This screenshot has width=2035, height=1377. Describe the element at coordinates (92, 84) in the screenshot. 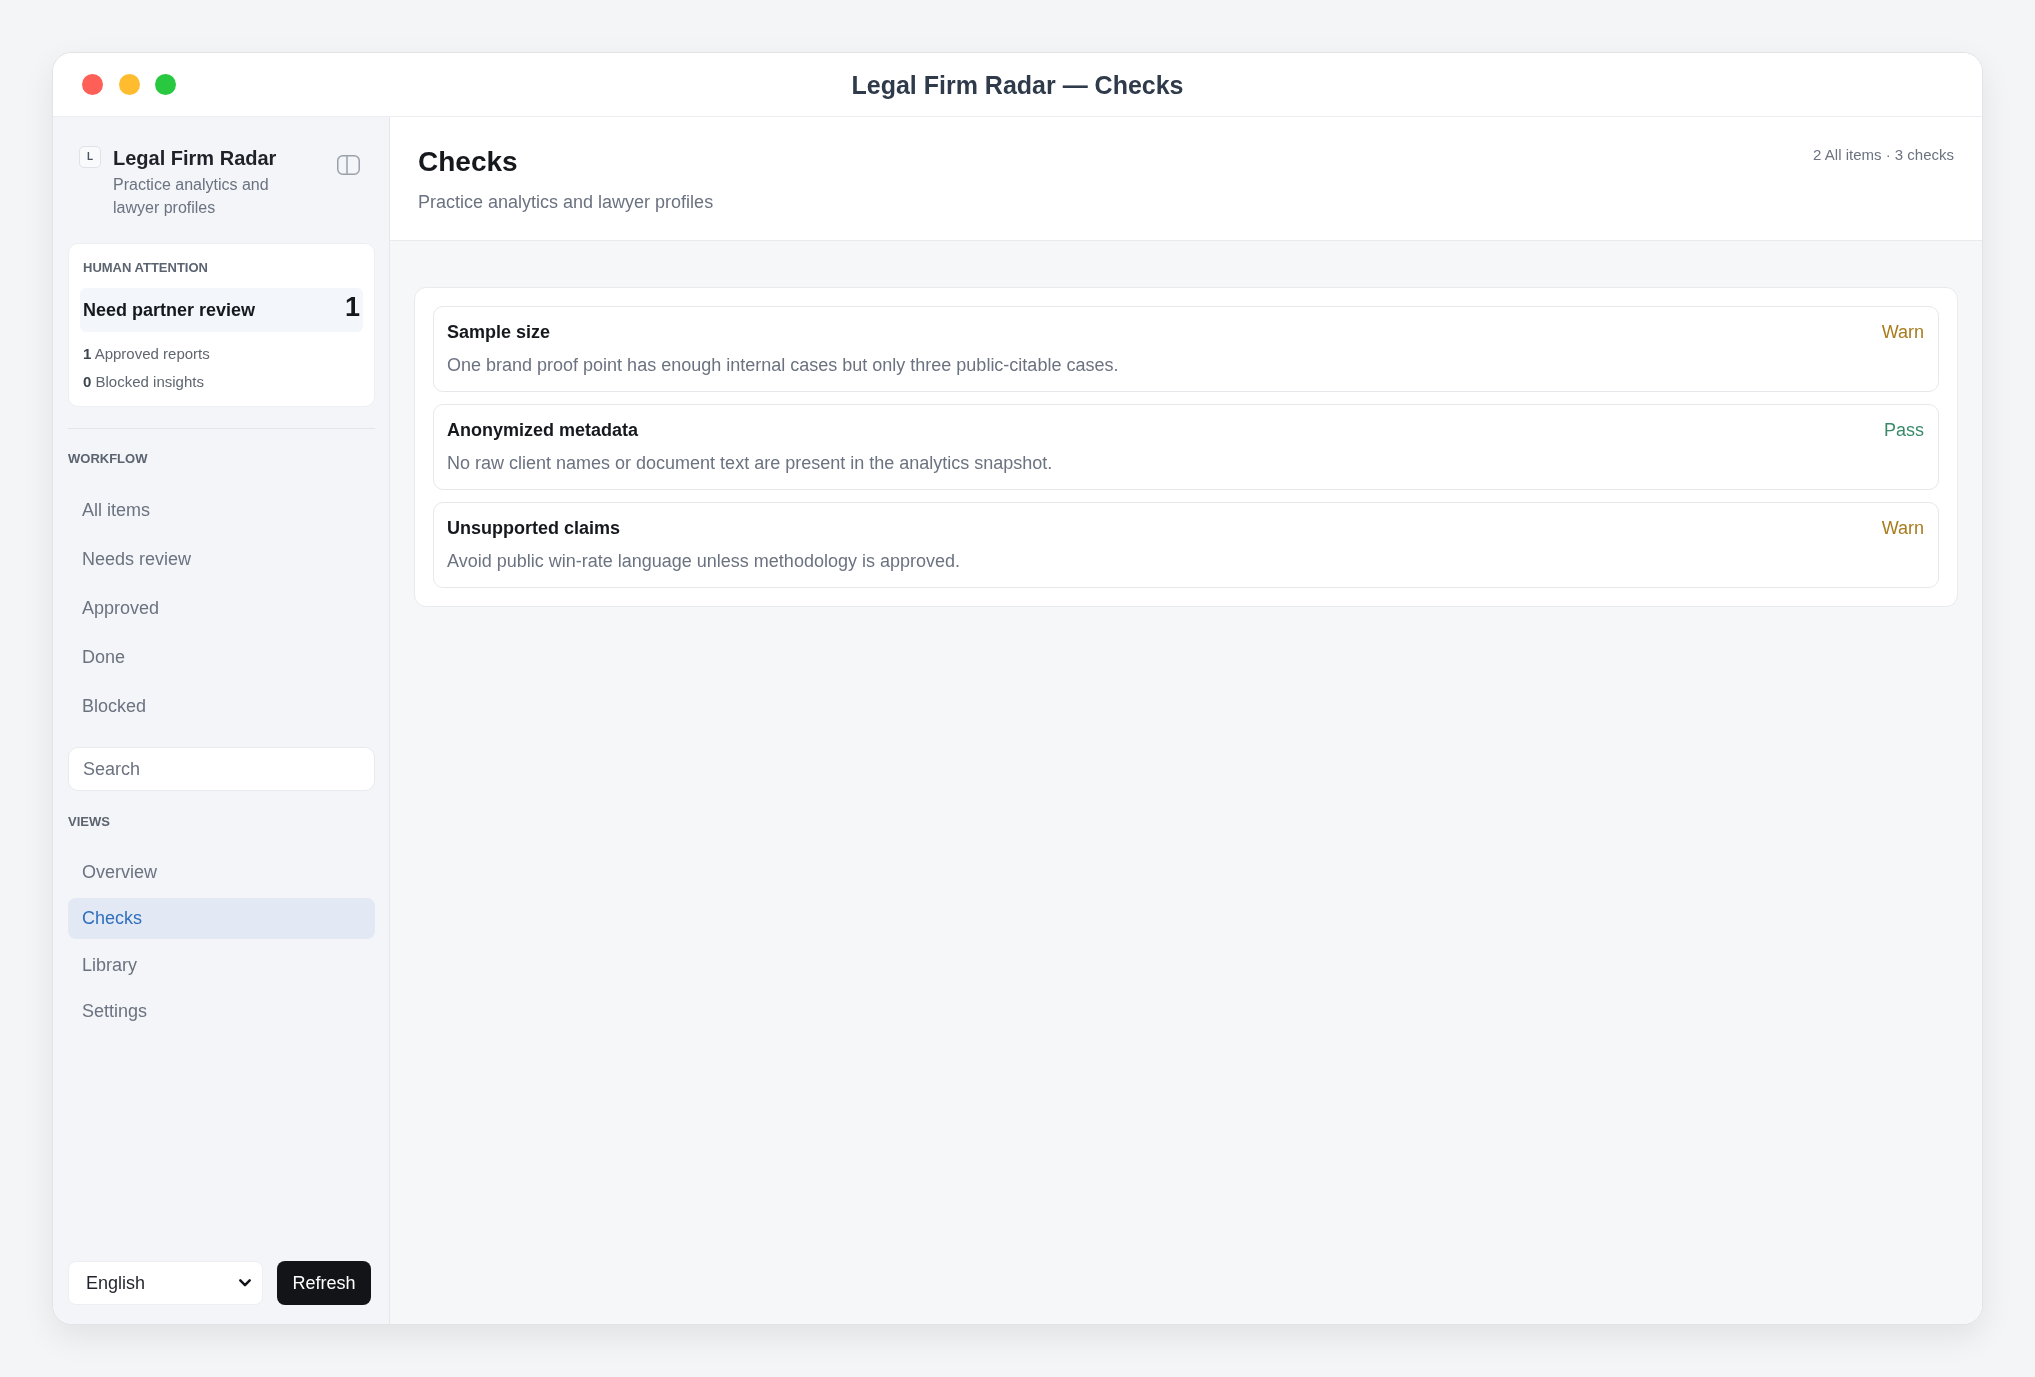

I see `window-close-icon` at that location.